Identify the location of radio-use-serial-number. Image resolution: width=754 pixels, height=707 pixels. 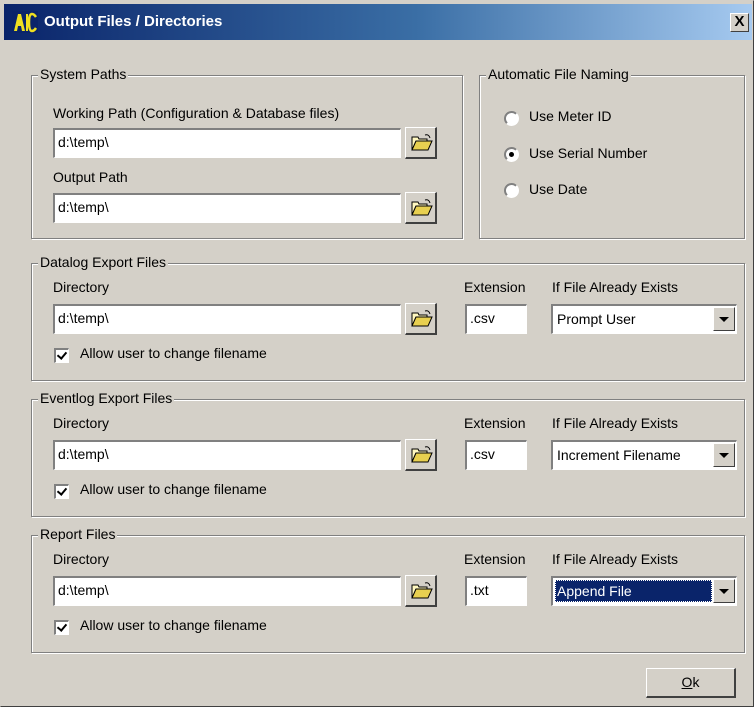
(511, 154).